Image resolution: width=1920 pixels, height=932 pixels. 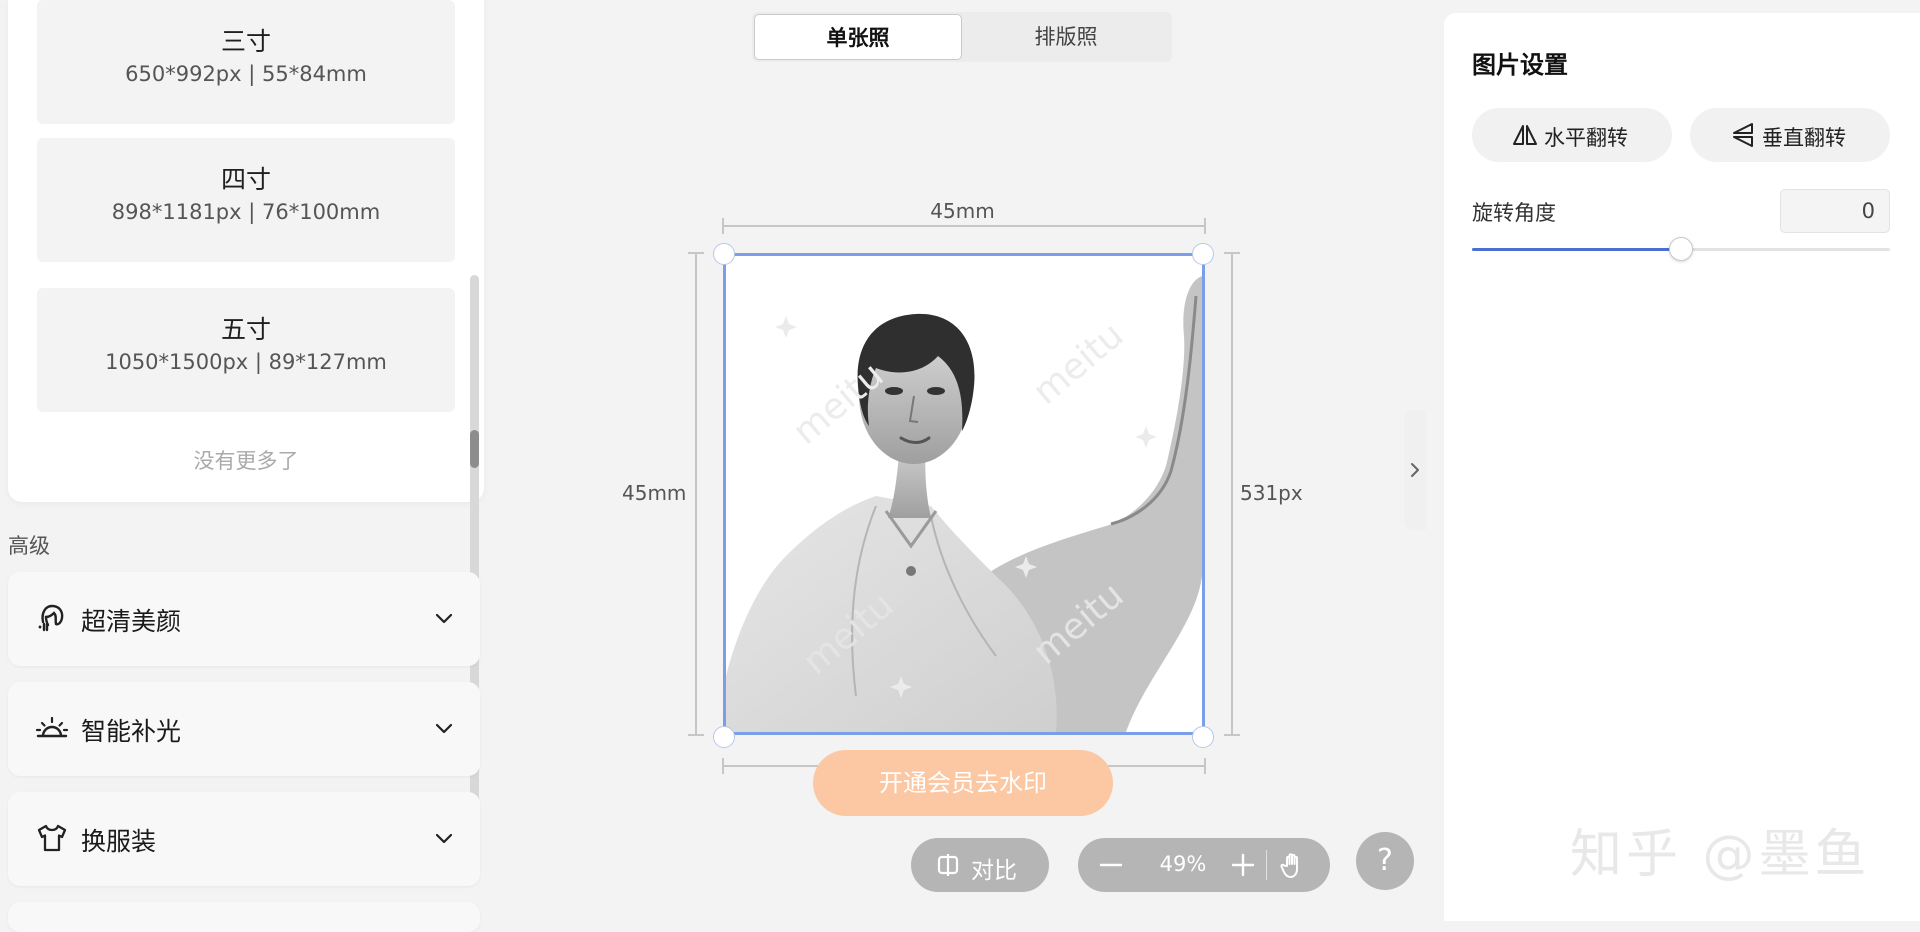 What do you see at coordinates (654, 493) in the screenshot?
I see `height-dimension-label: 45mm` at bounding box center [654, 493].